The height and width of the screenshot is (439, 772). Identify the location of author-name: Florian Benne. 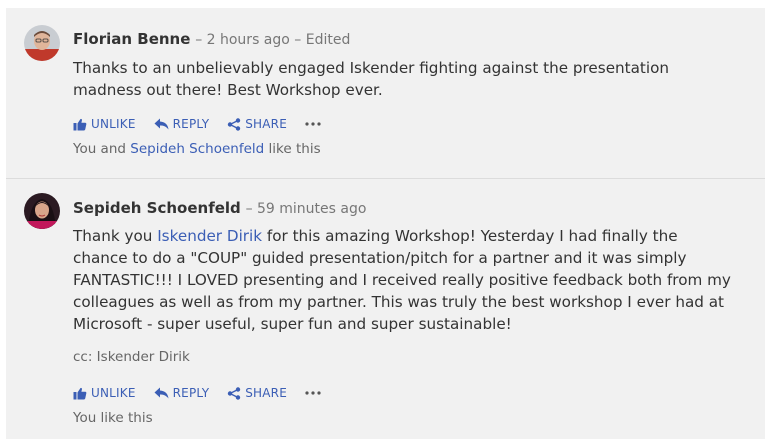
(131, 39).